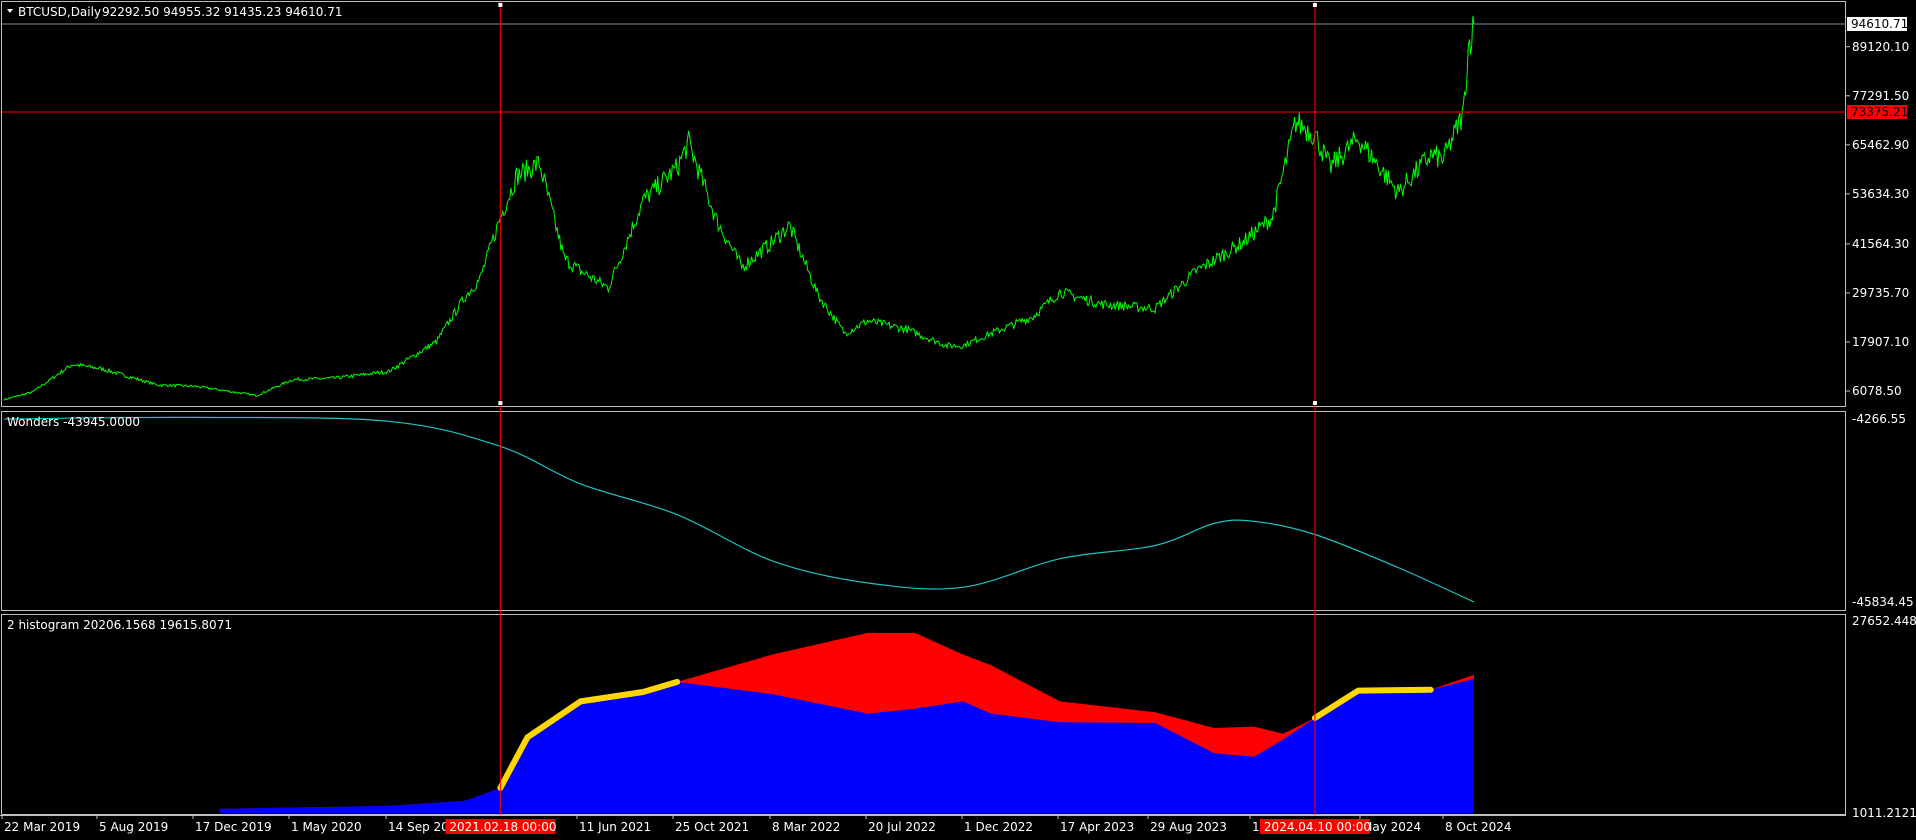 This screenshot has width=1916, height=840. What do you see at coordinates (1879, 419) in the screenshot?
I see `wonders-tick-top: -4266.55` at bounding box center [1879, 419].